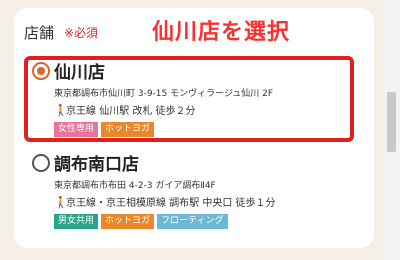 This screenshot has height=260, width=400. What do you see at coordinates (41, 71) in the screenshot?
I see `radio-sengawa` at bounding box center [41, 71].